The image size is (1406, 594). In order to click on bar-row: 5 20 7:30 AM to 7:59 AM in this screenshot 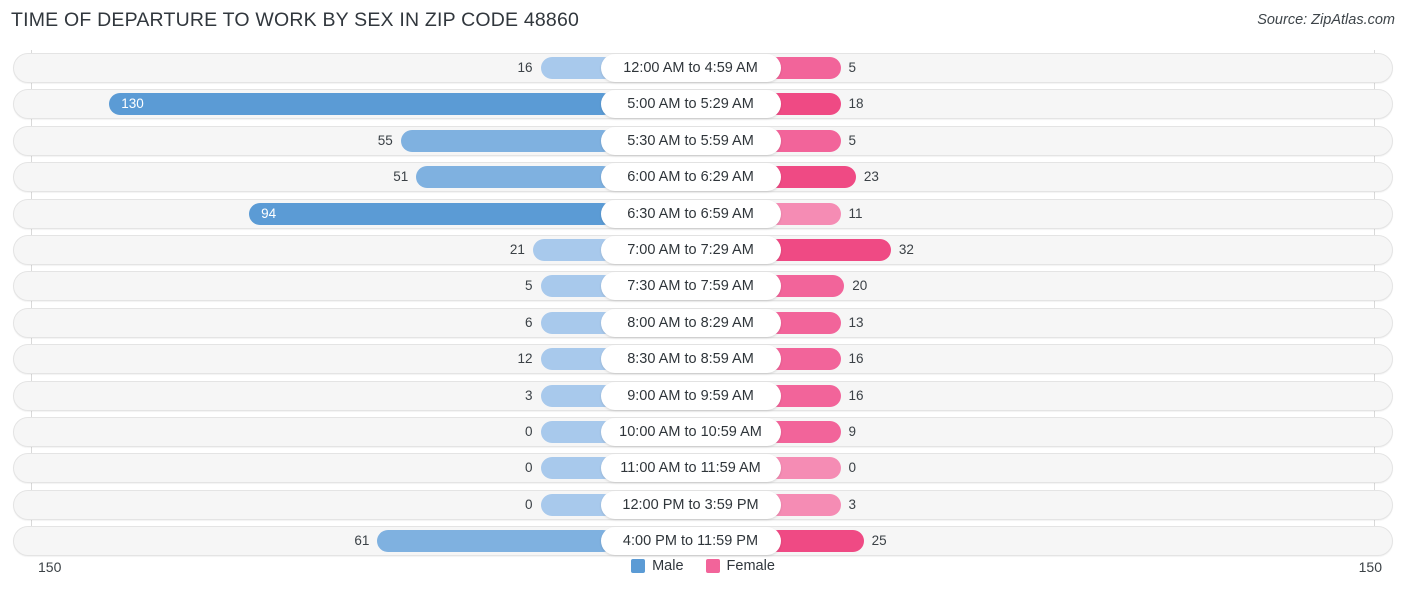, I will do `click(703, 286)`.